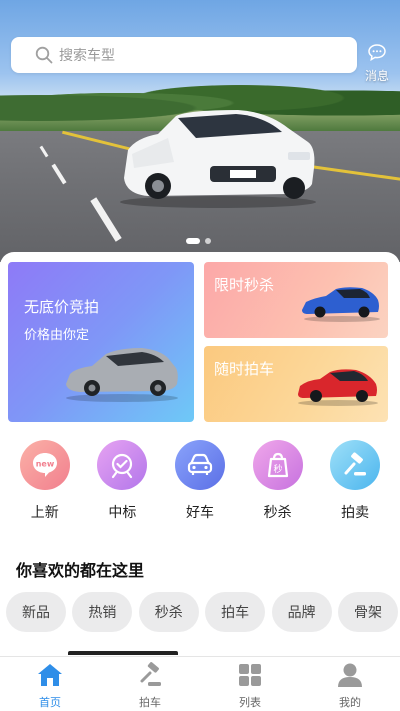 The height and width of the screenshot is (711, 400). I want to click on bottom-nav: 首页 拍车 列表 我的, so click(200, 683).